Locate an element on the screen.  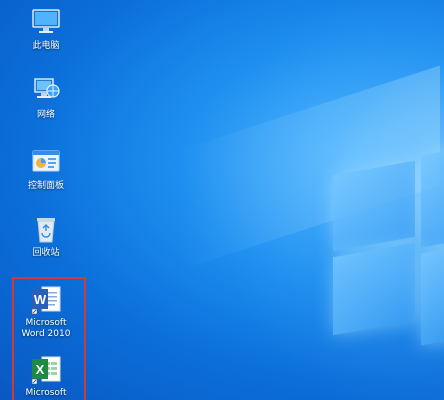
desktop-icon-microsoft-excel: X Microsoft is located at coordinates (46, 376).